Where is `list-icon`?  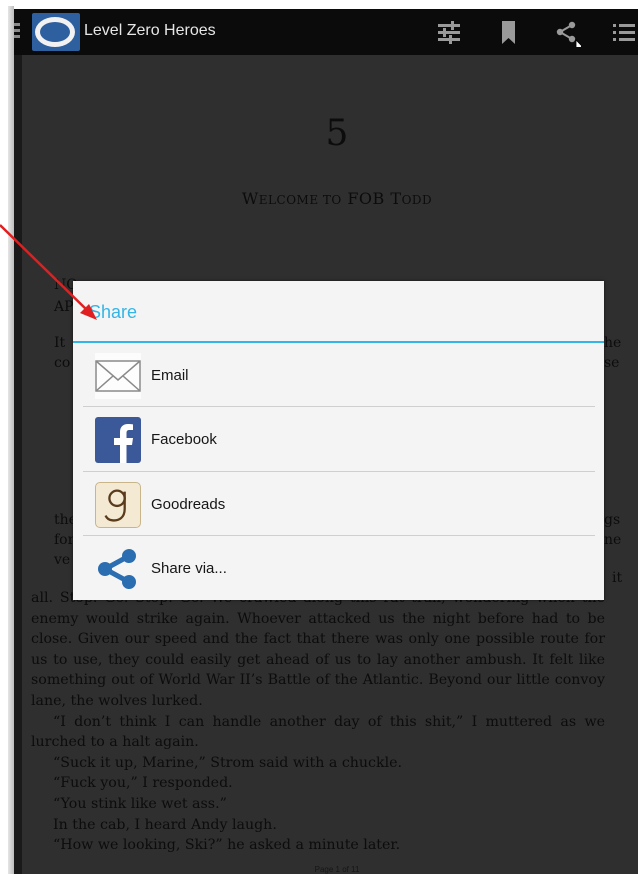 list-icon is located at coordinates (623, 32).